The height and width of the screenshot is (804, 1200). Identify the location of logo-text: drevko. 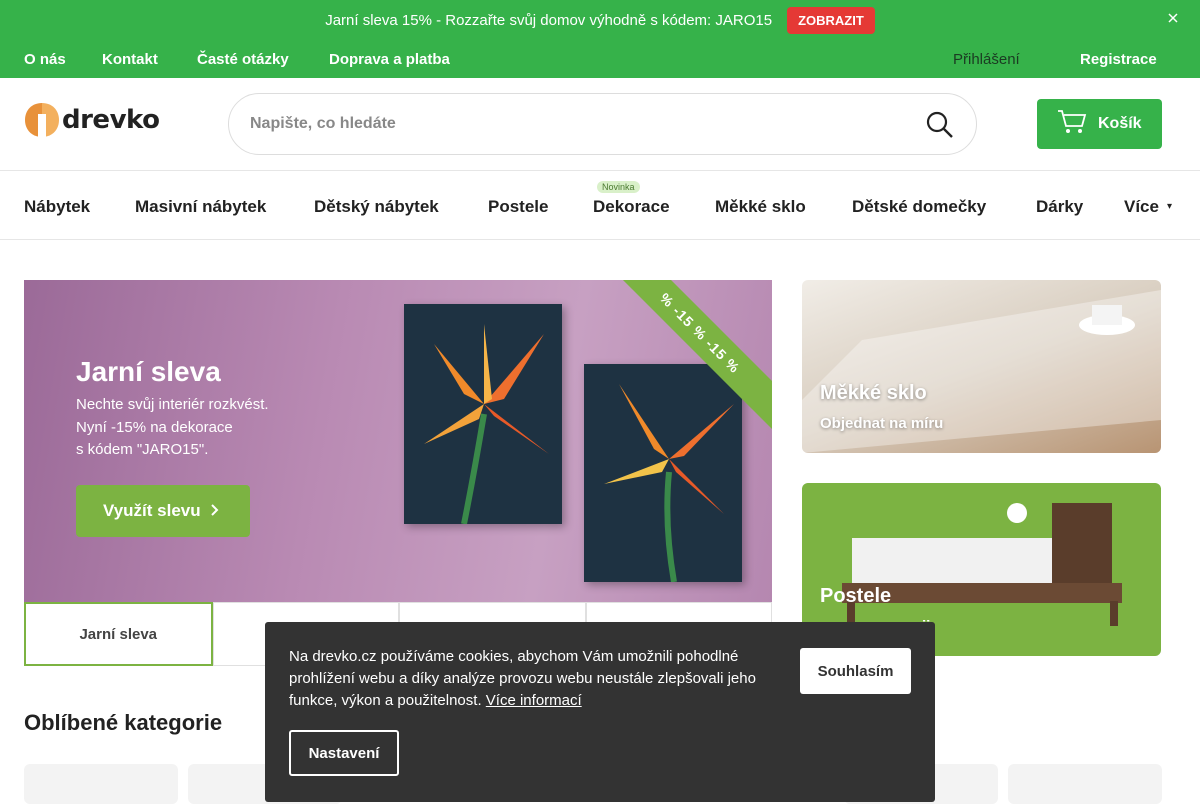
(111, 120).